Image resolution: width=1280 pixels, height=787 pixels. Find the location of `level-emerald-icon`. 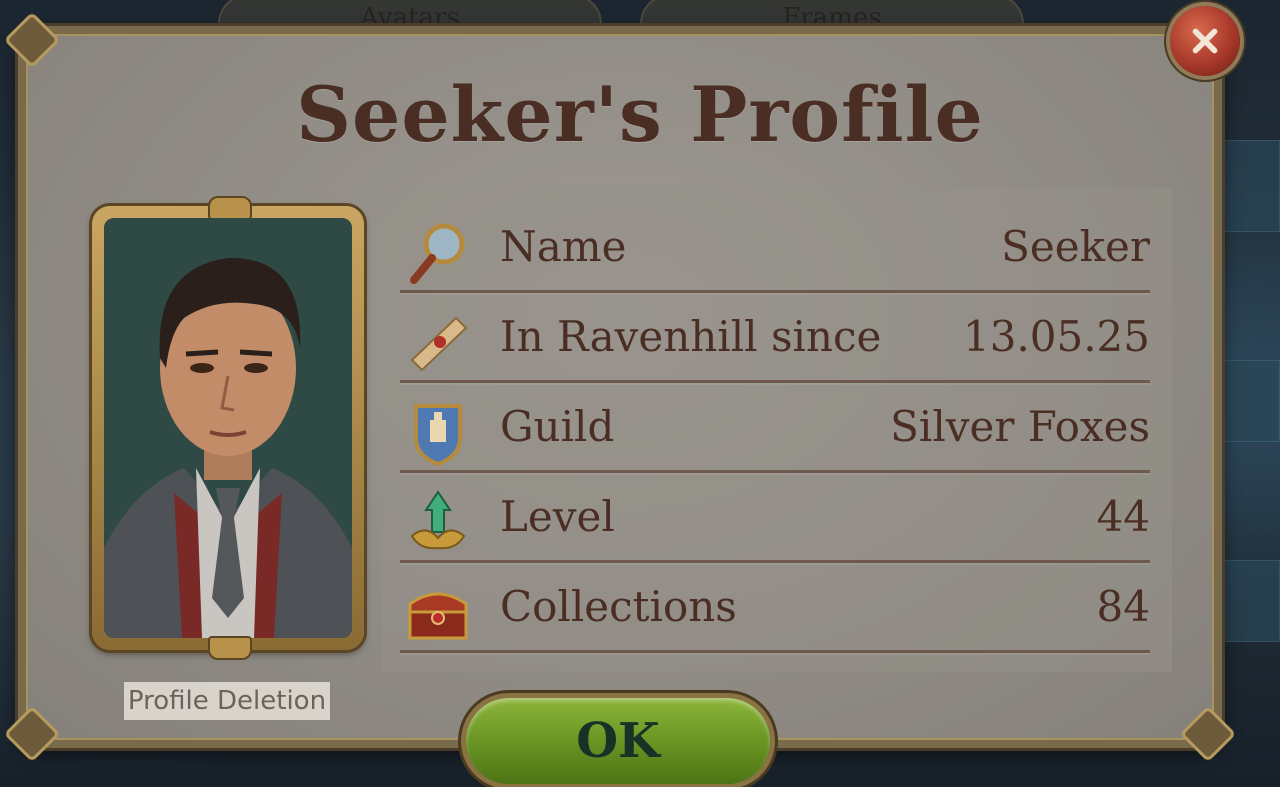

level-emerald-icon is located at coordinates (438, 522).